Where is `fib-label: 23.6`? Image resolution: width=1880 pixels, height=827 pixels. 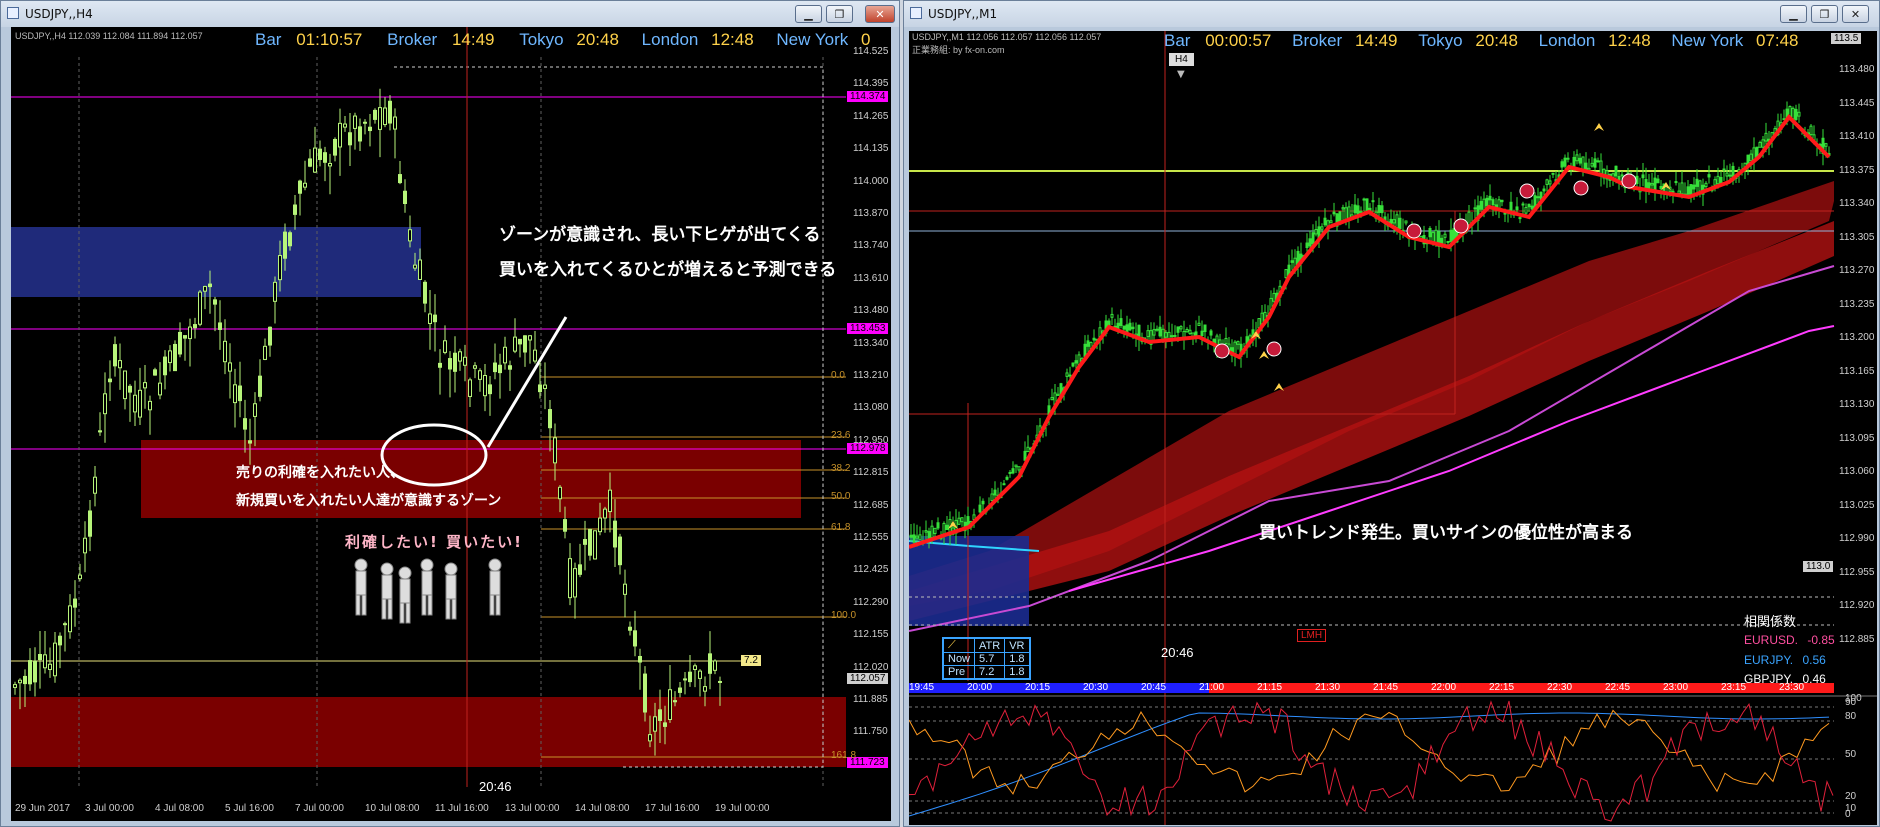
fib-label: 23.6 is located at coordinates (841, 435).